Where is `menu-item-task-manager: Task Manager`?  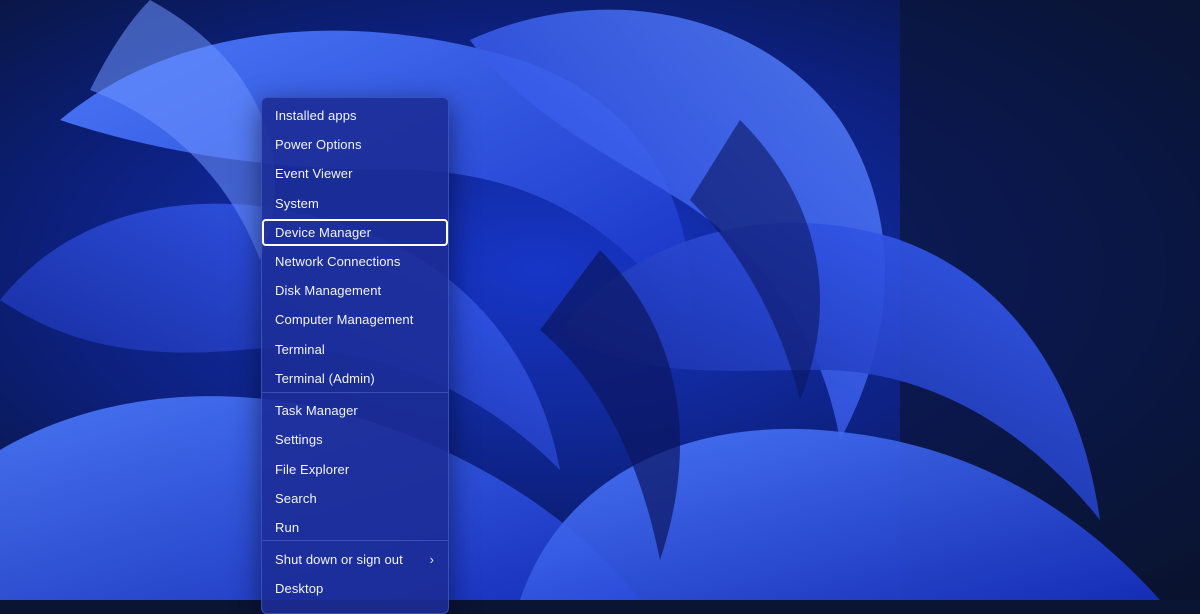
menu-item-task-manager: Task Manager is located at coordinates (355, 410).